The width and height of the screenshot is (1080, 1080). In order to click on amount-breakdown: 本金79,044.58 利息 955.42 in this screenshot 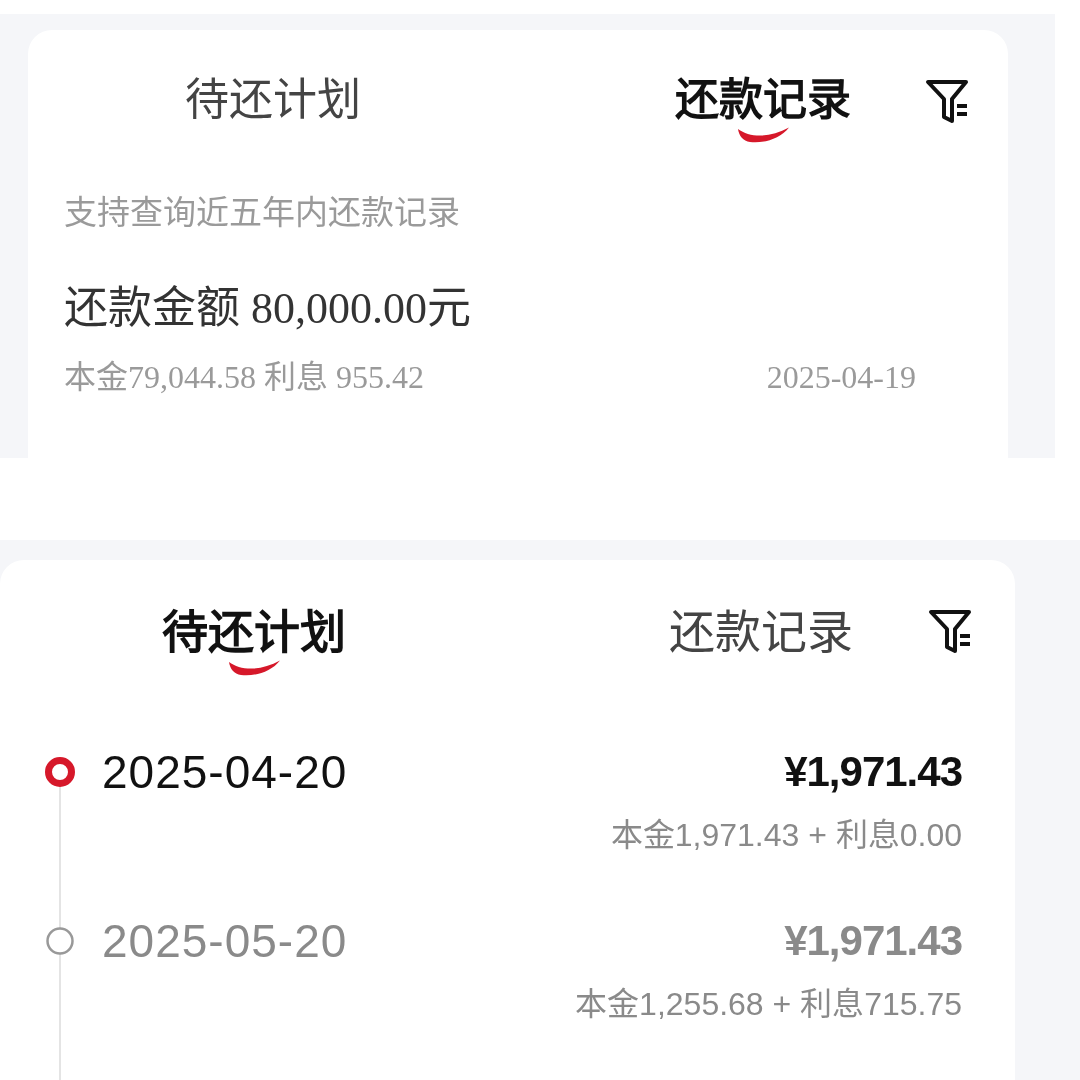, I will do `click(244, 377)`.